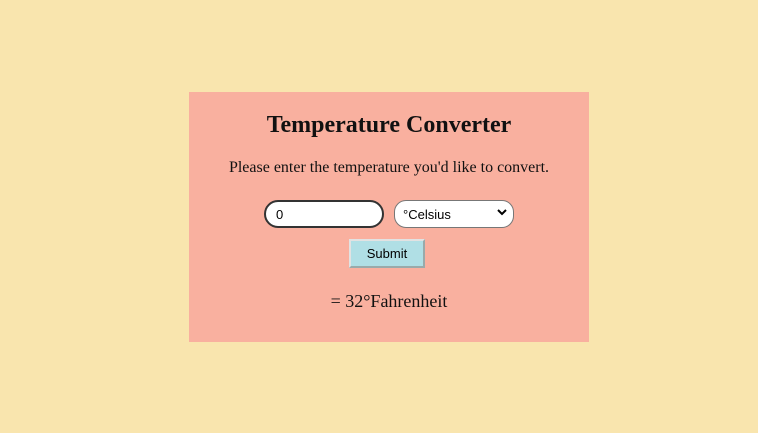  I want to click on temperature-input, so click(324, 214).